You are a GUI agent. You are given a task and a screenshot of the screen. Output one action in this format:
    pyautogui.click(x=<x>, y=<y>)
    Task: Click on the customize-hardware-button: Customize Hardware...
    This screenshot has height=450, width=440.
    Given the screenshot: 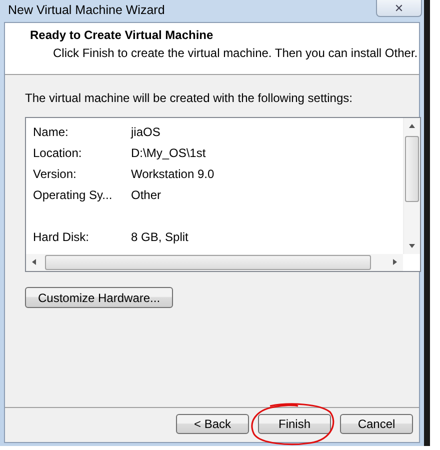 What is the action you would take?
    pyautogui.click(x=99, y=297)
    